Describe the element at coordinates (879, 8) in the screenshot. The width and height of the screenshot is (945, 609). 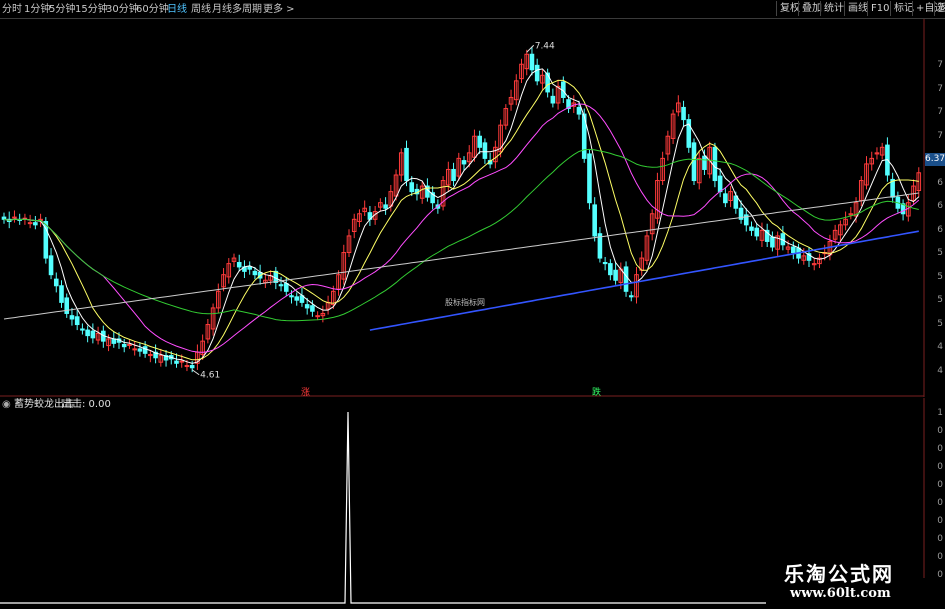
I see `toolbar-button: F10` at that location.